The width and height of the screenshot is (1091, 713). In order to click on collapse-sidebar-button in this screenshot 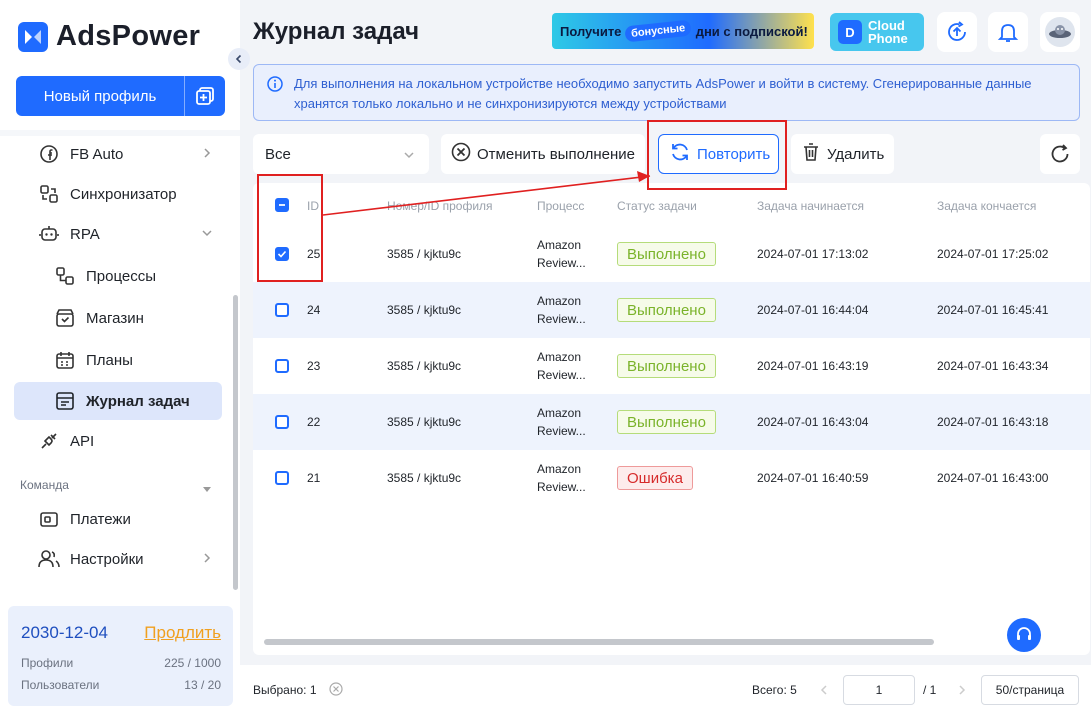, I will do `click(239, 59)`.